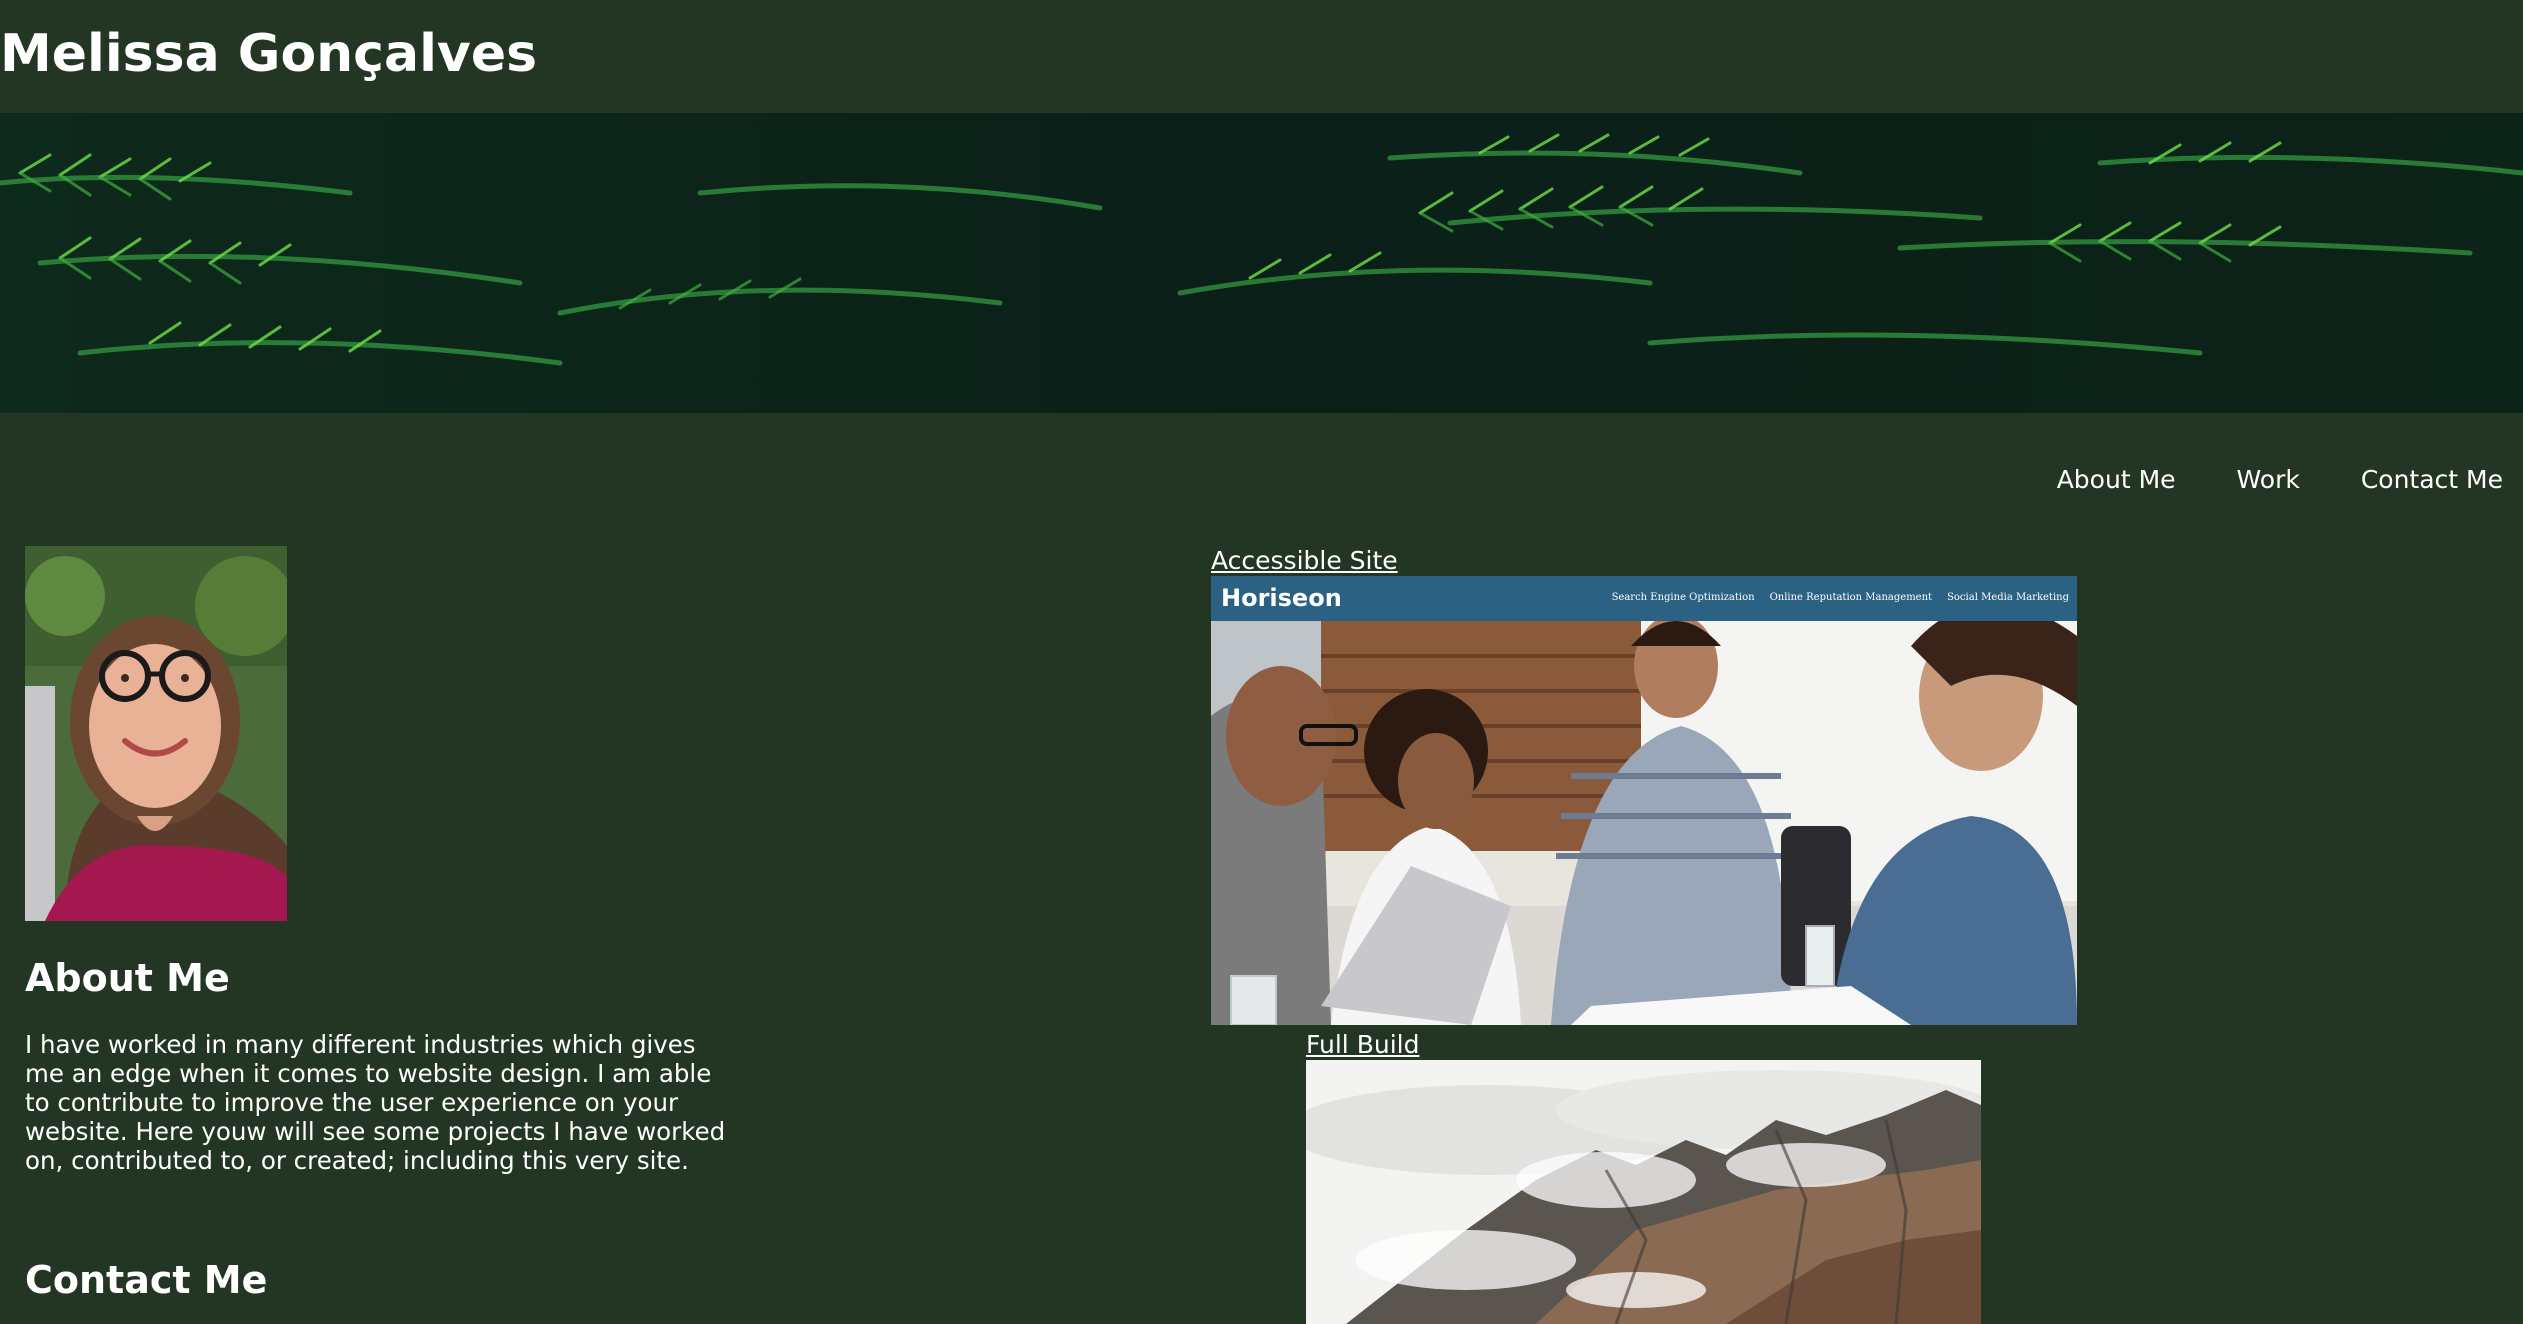 Image resolution: width=2523 pixels, height=1324 pixels. I want to click on full-build-link: Full Build, so click(1362, 1045).